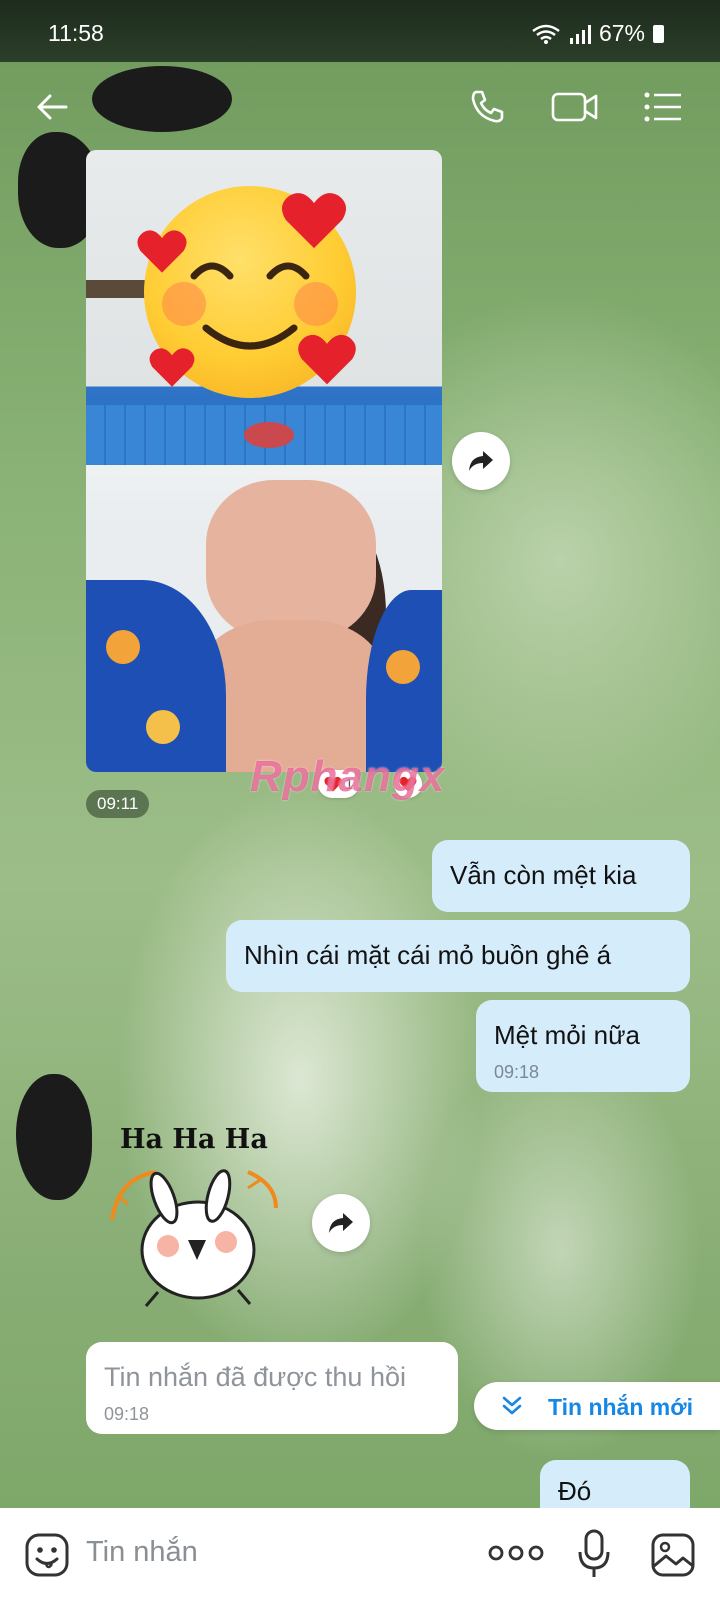 This screenshot has width=720, height=1600. What do you see at coordinates (546, 34) in the screenshot?
I see `wifi-icon` at bounding box center [546, 34].